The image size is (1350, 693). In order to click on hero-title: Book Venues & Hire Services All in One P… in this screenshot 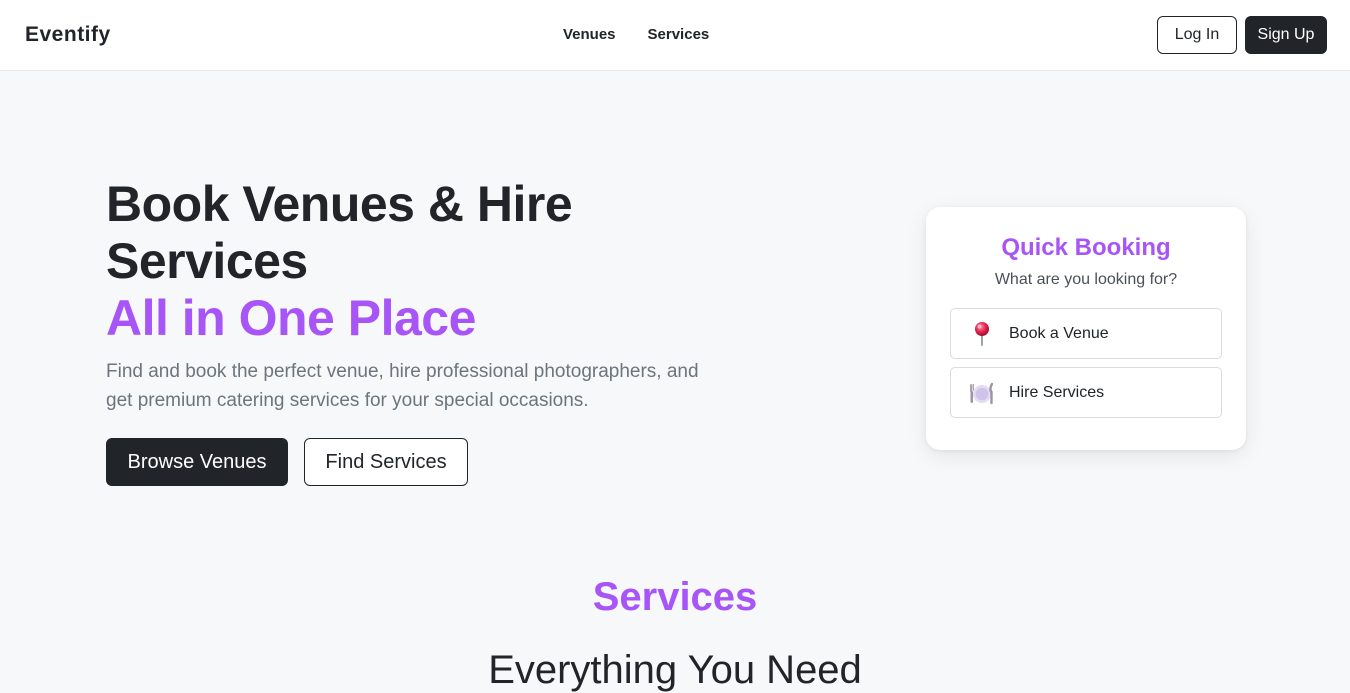, I will do `click(416, 261)`.